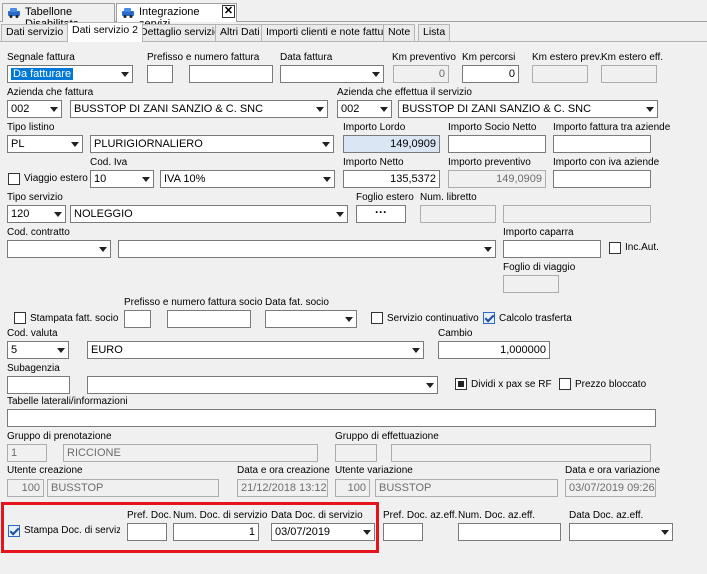  Describe the element at coordinates (105, 32) in the screenshot. I see `tab-dati-servizio-2: Dati servizio 2` at that location.